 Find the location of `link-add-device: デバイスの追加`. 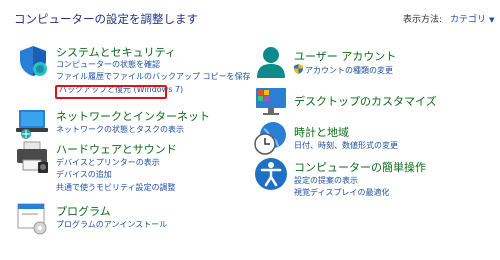

link-add-device: デバイスの追加 is located at coordinates (84, 174).